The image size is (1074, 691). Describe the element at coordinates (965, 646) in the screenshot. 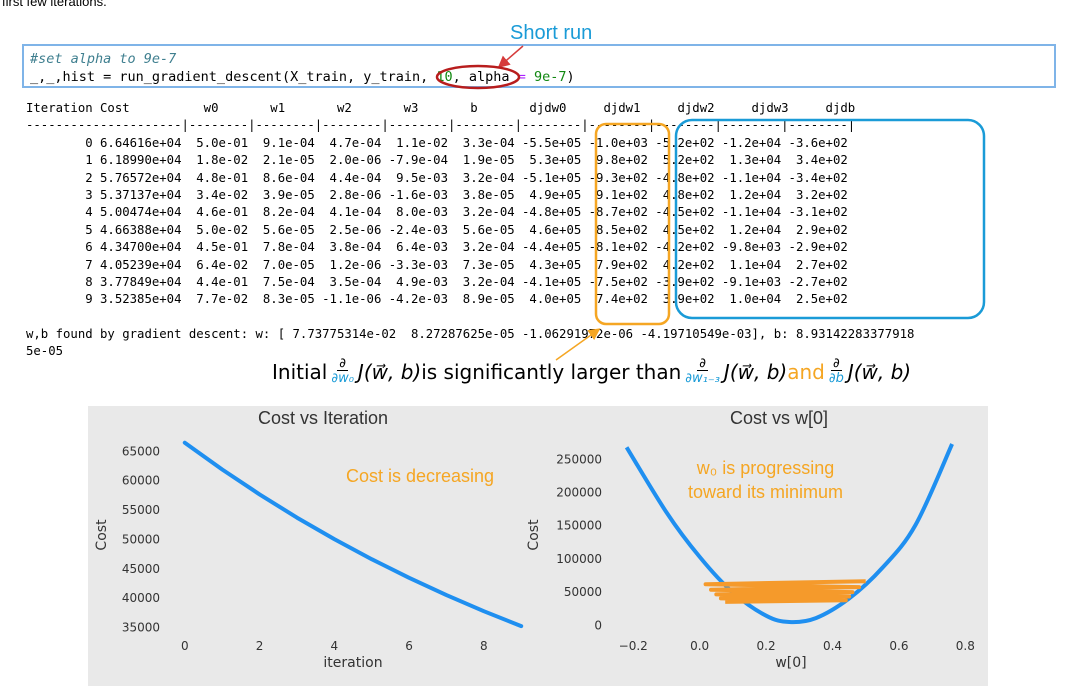

I see `x-tick-label: 0.8` at that location.